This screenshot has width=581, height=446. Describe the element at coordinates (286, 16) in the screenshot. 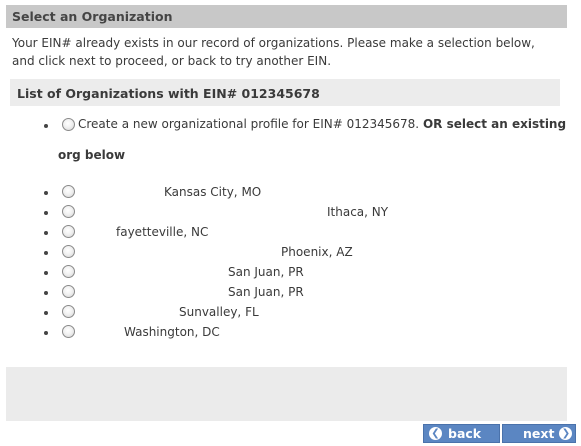

I see `page-title: Select an Organization` at that location.